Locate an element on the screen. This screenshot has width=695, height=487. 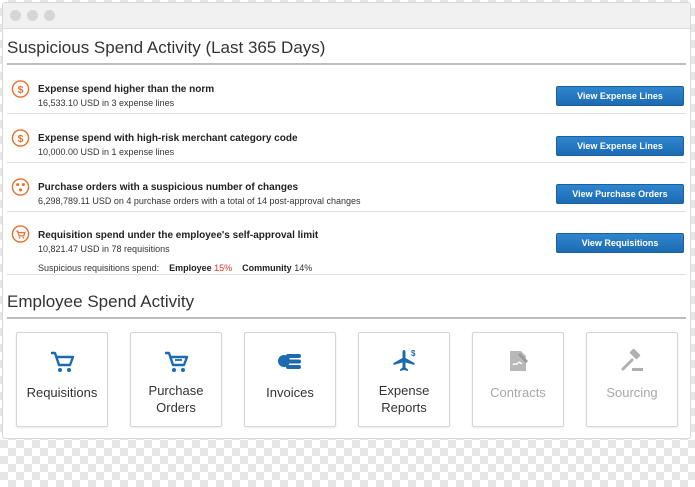
shopping-cart-icon is located at coordinates (63, 361).